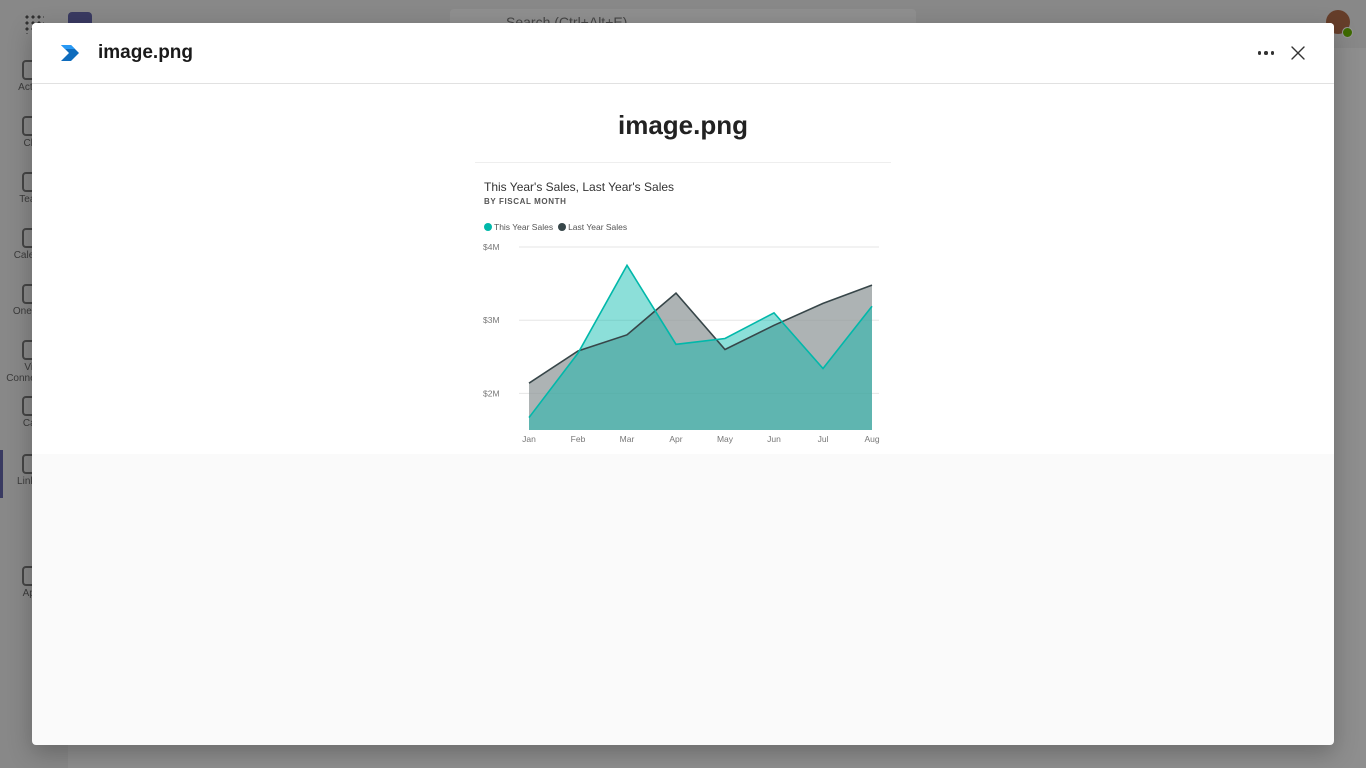 This screenshot has width=1366, height=768. I want to click on x-tick-label: Jul, so click(823, 439).